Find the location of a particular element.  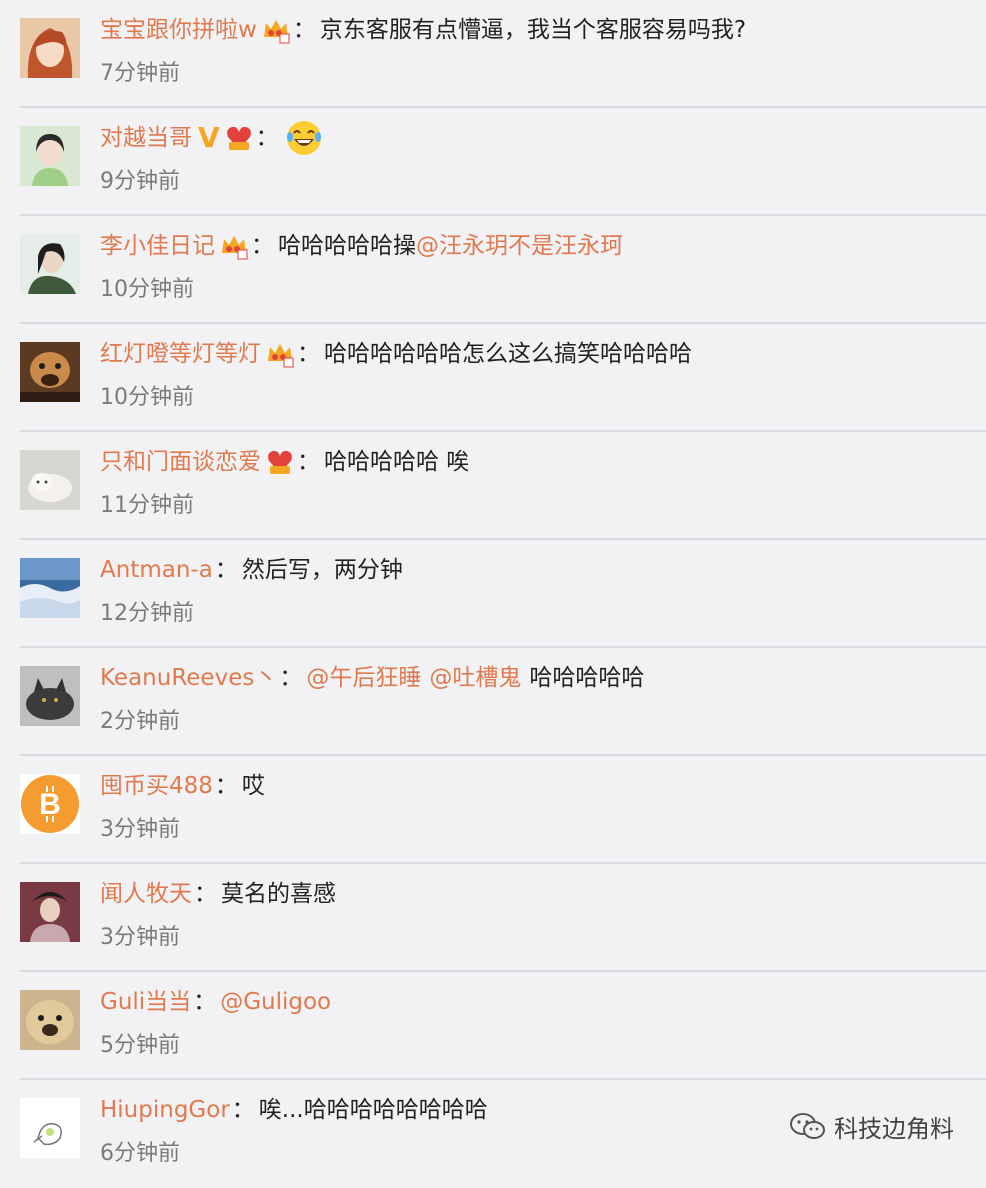

comment-item: 李小佳日记 ： 哈哈哈哈哈操 @汪永玥不是汪永珂 10分钟前 is located at coordinates (493, 270).